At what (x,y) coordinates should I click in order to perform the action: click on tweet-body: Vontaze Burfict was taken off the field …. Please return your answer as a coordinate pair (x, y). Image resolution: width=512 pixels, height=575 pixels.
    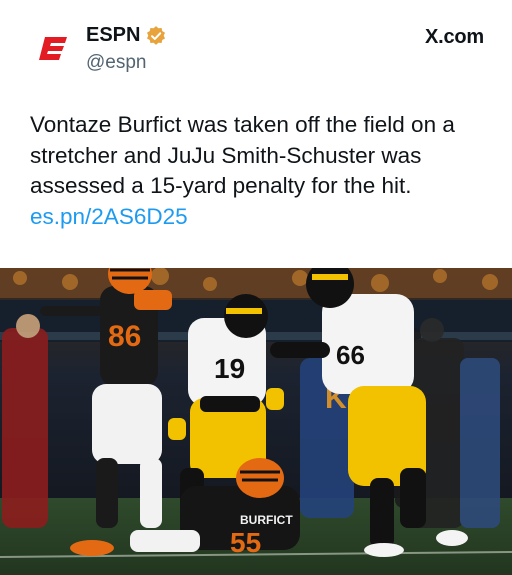
    Looking at the image, I should click on (242, 155).